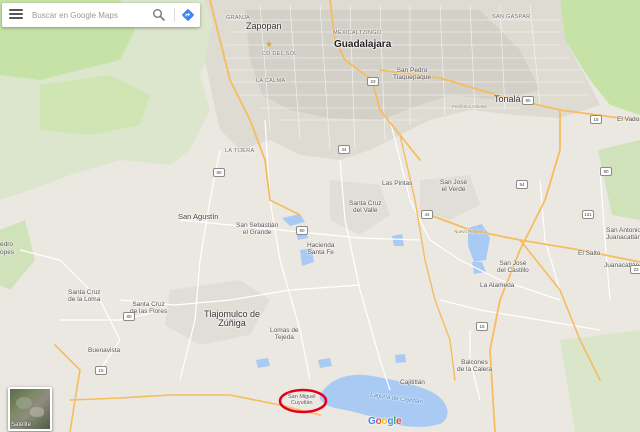  Describe the element at coordinates (21, 425) in the screenshot. I see `satellite-label: Satélite` at that location.